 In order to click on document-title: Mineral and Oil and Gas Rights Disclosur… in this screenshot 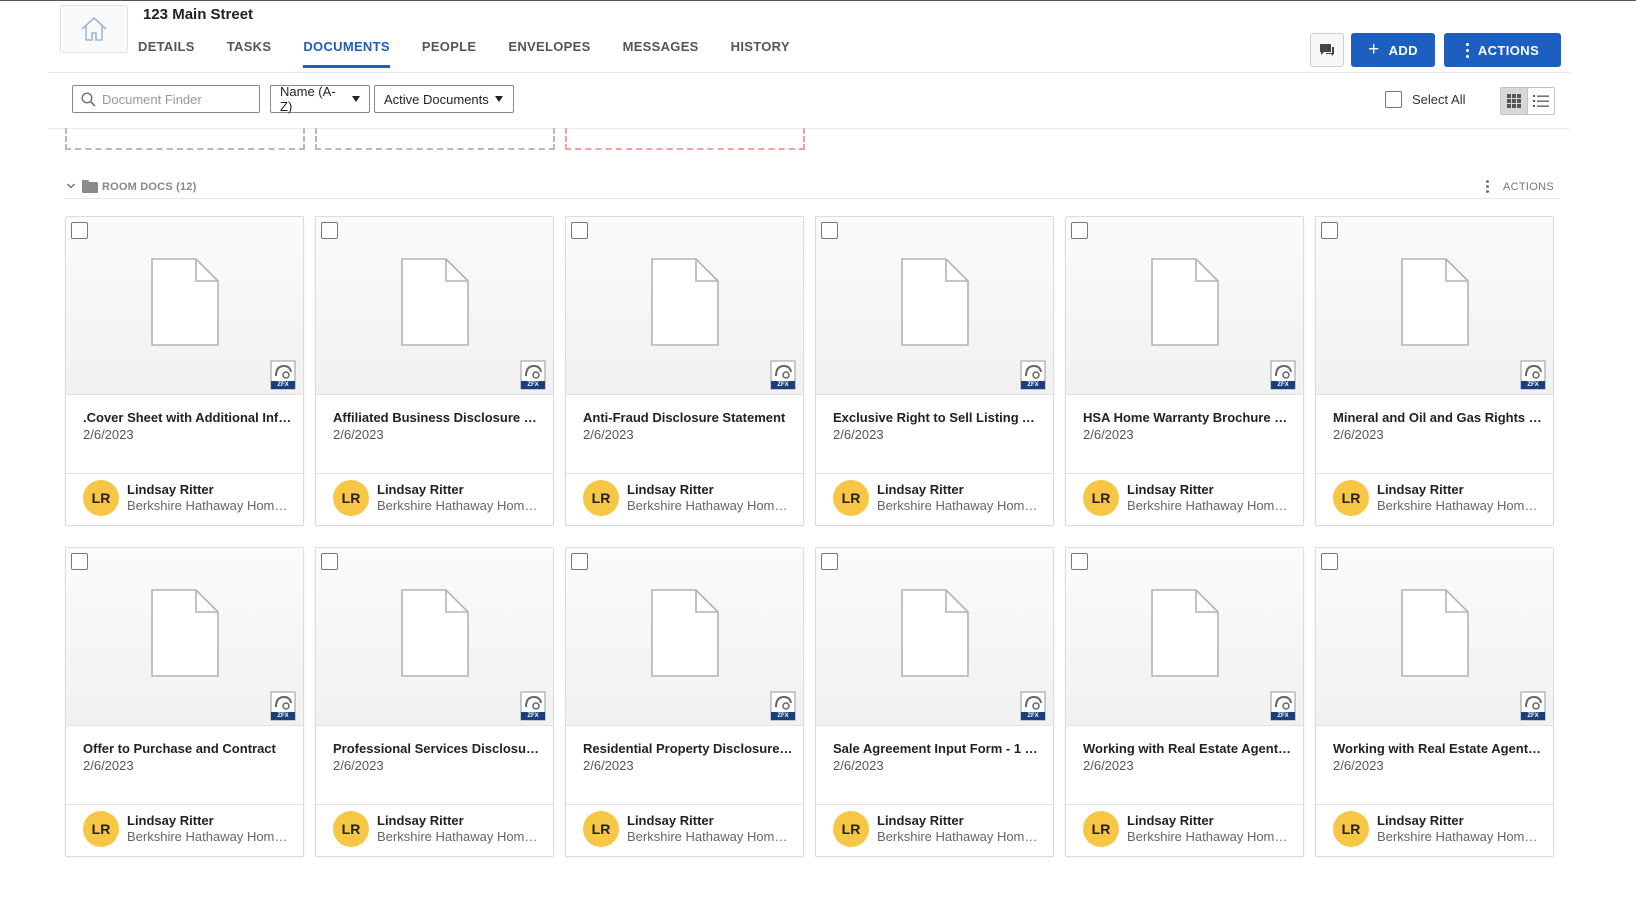, I will do `click(1438, 417)`.